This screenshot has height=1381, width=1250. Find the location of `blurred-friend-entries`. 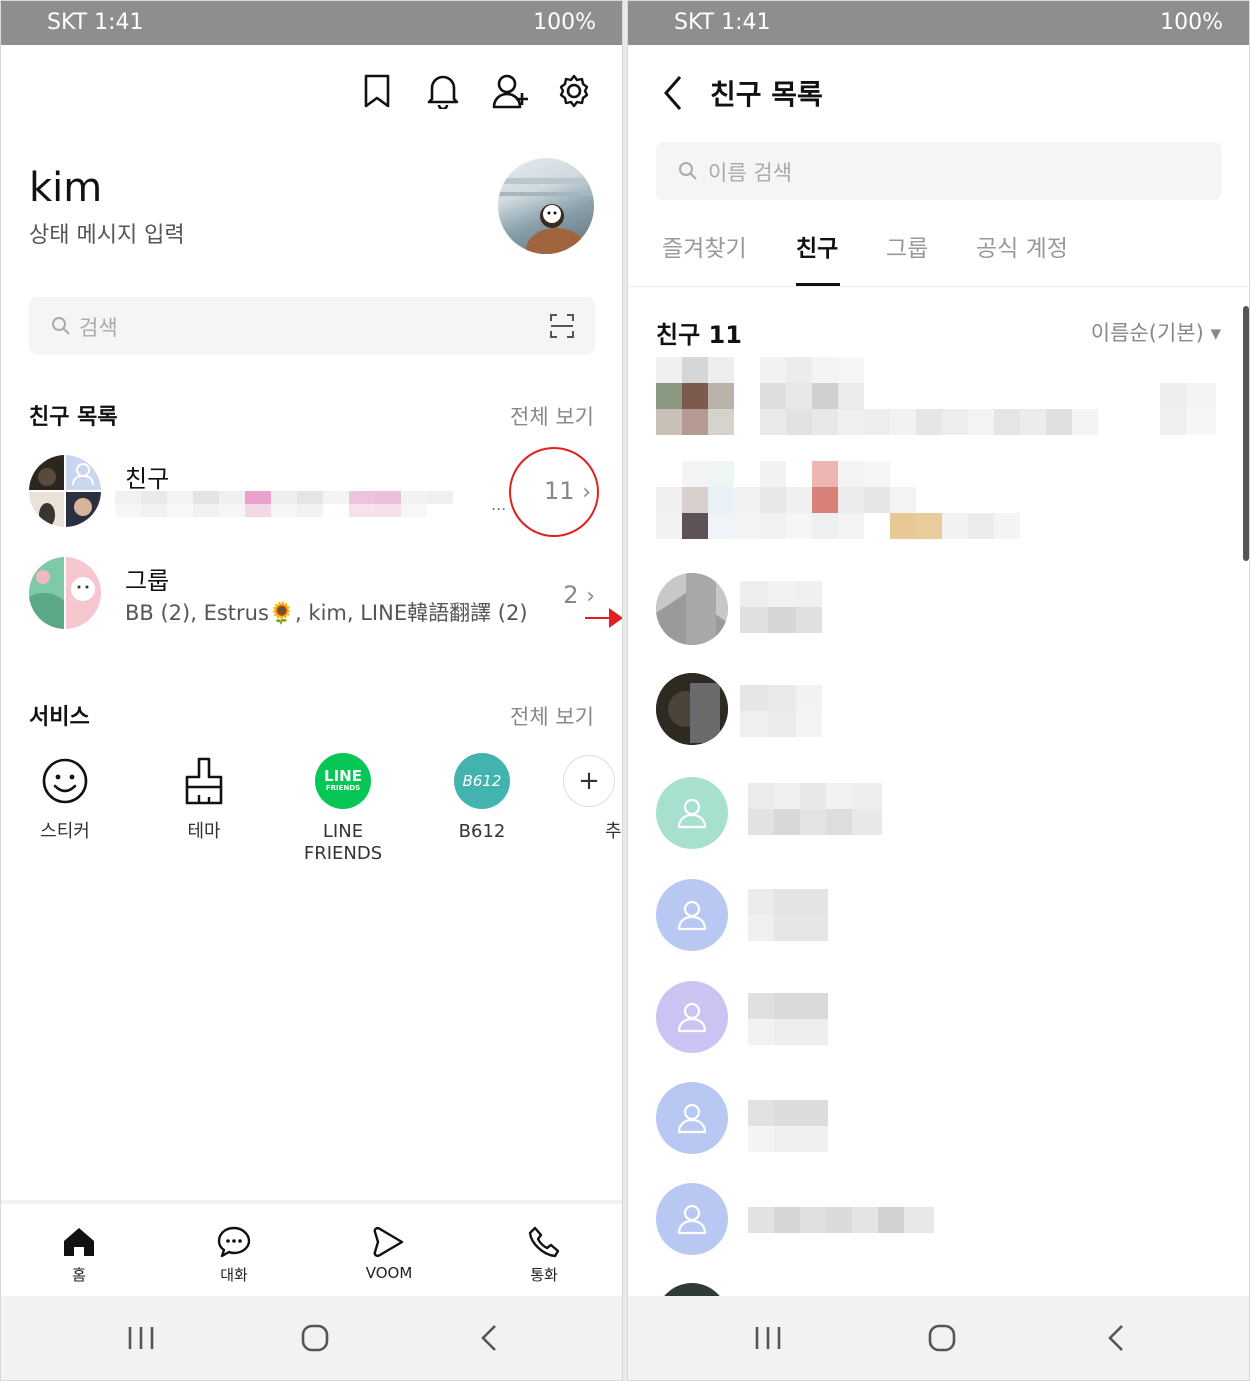

blurred-friend-entries is located at coordinates (939, 452).